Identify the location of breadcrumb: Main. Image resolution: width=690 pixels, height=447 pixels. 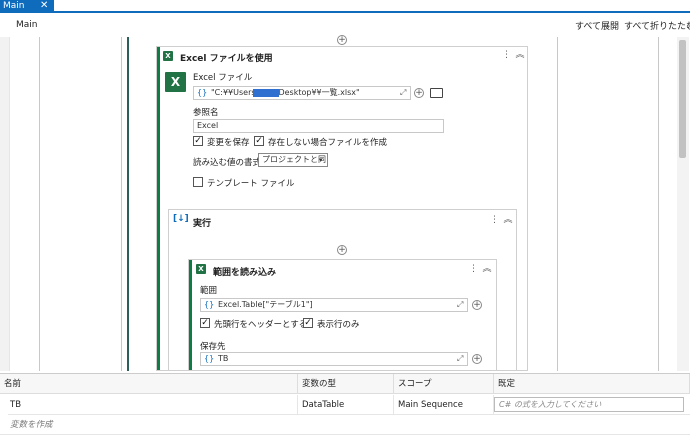
(27, 25).